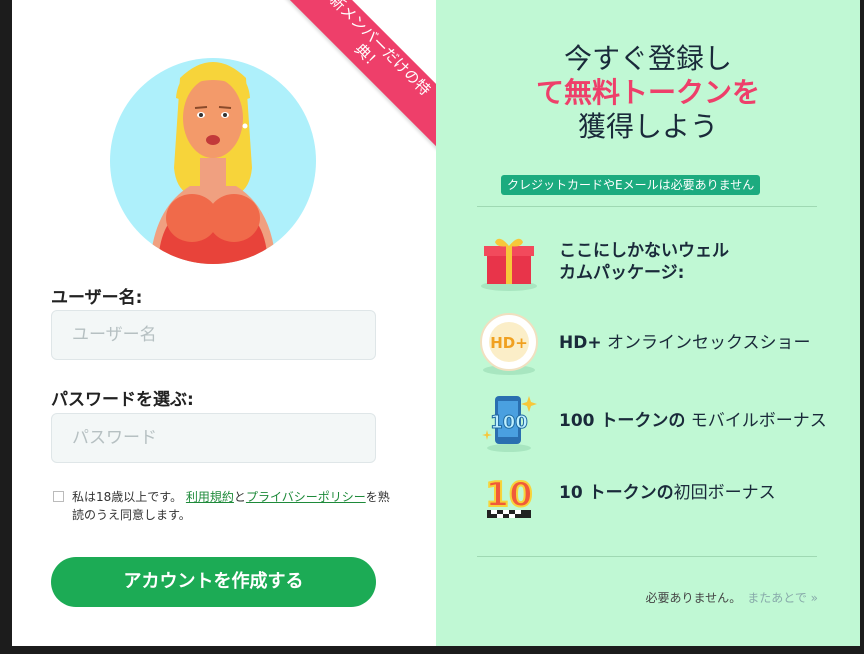  Describe the element at coordinates (122, 400) in the screenshot. I see `password-label: パスワードを選ぶ:` at that location.